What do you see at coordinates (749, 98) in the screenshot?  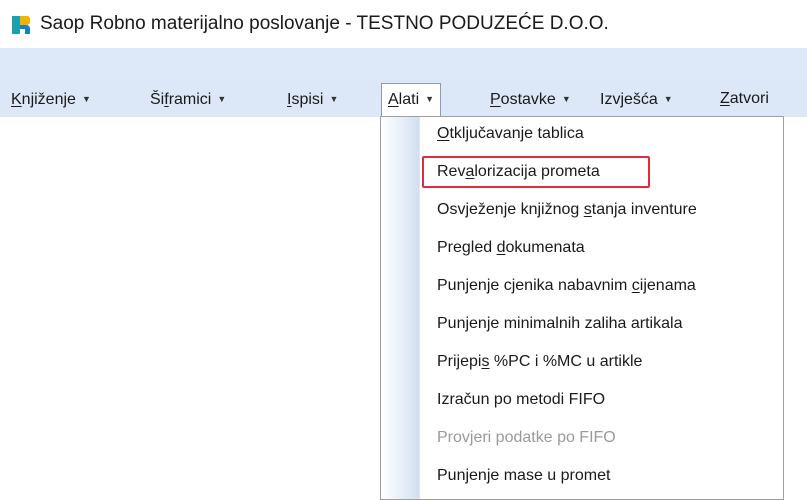 I see `menu-label: atvori` at bounding box center [749, 98].